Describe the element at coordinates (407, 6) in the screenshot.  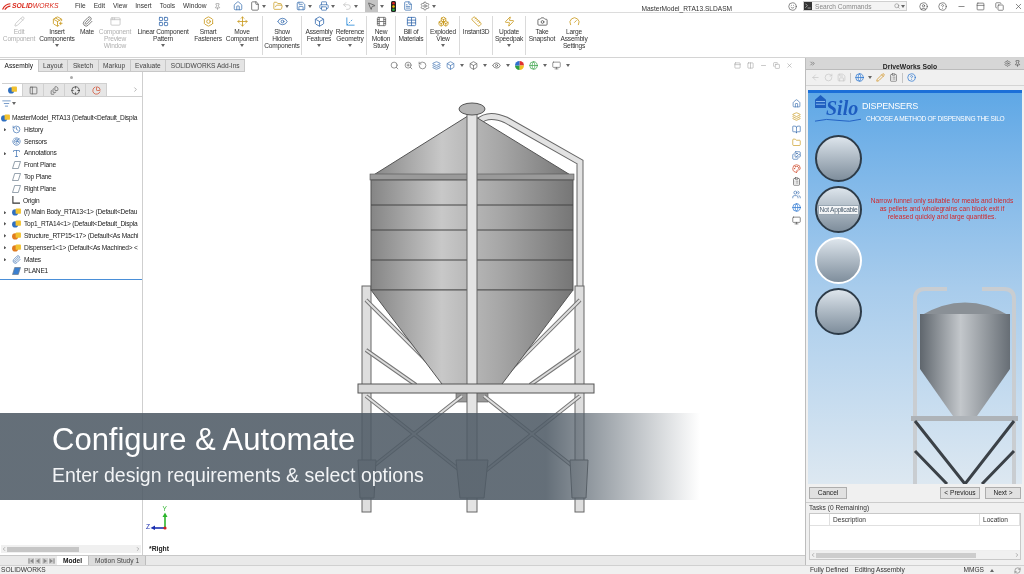
I see `document-icon` at that location.